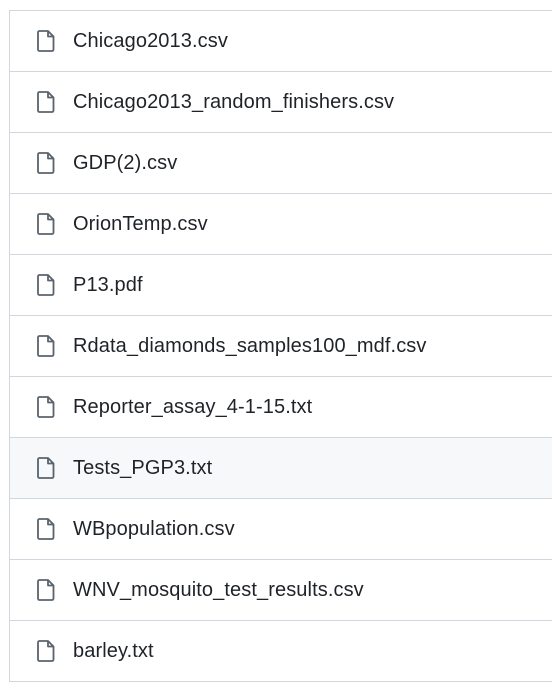 This screenshot has width=552, height=687. What do you see at coordinates (125, 163) in the screenshot?
I see `file-name-link: GDP(2).csv` at bounding box center [125, 163].